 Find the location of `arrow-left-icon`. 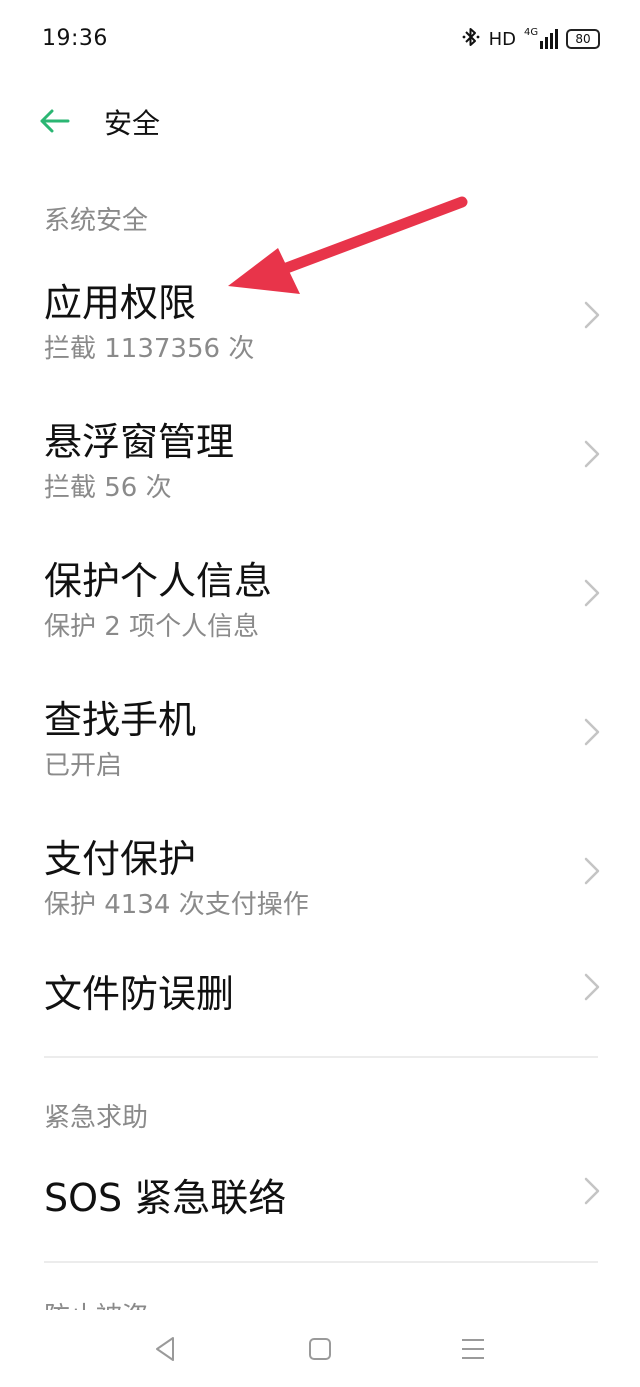

arrow-left-icon is located at coordinates (55, 121).